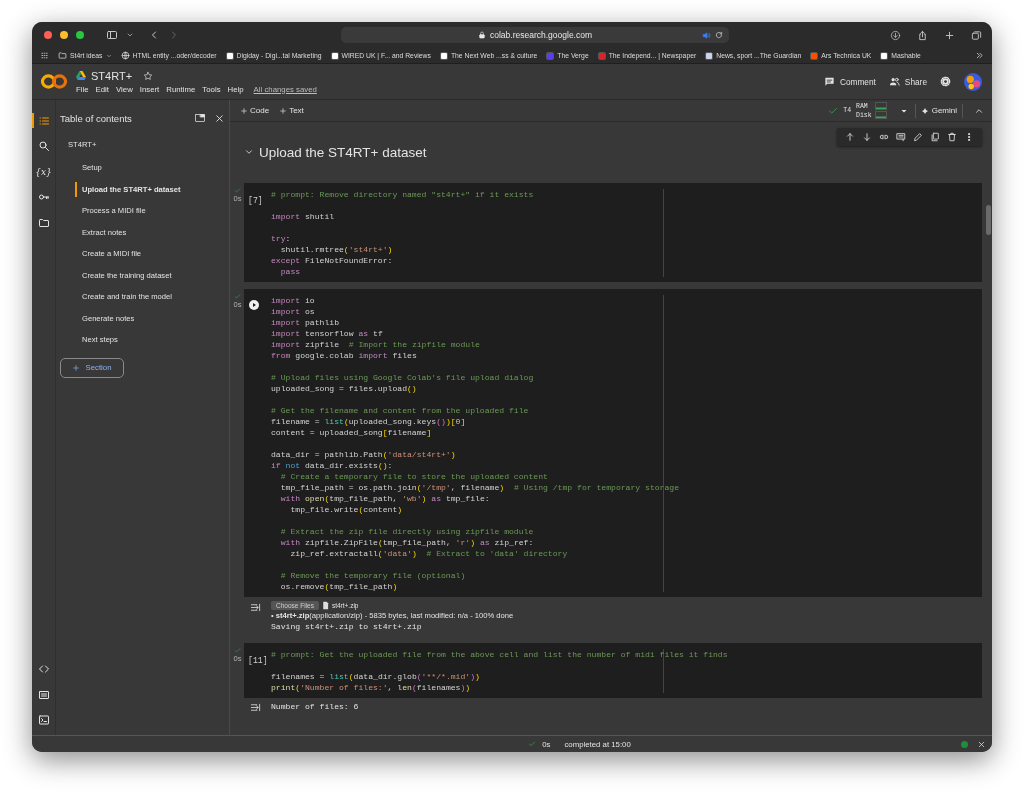 The height and width of the screenshot is (795, 1024). What do you see at coordinates (403, 194) in the screenshot?
I see `code-line: # prompt: Remove directory named "st4rt+" if it exists` at bounding box center [403, 194].